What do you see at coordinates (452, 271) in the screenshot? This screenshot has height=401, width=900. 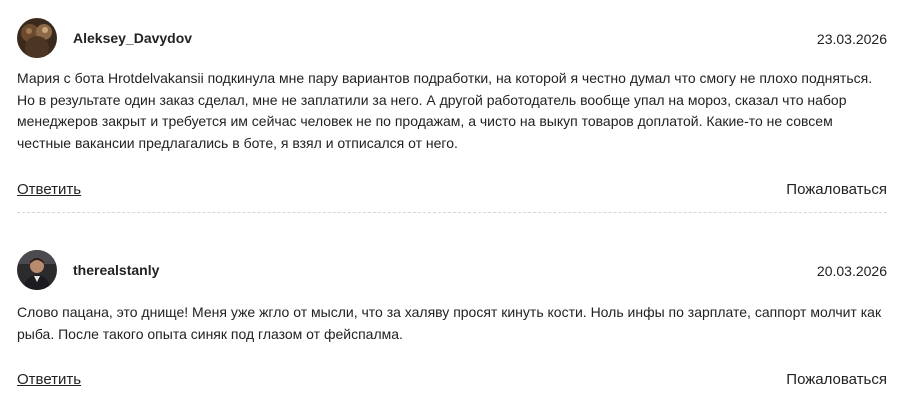 I see `comment-header: therealstanly 20.03.2026` at bounding box center [452, 271].